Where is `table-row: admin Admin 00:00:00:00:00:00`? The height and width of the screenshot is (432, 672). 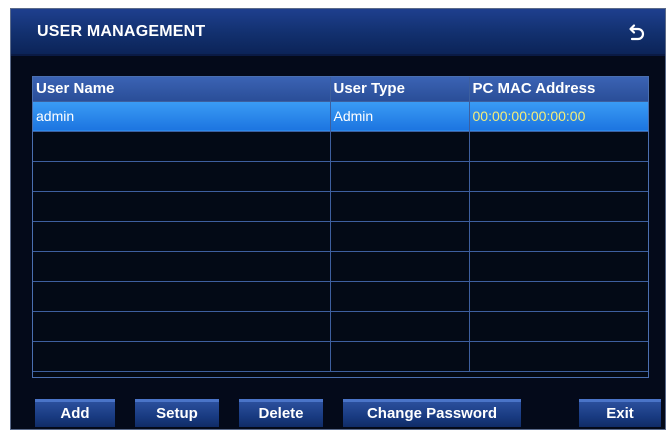
table-row: admin Admin 00:00:00:00:00:00 is located at coordinates (340, 116).